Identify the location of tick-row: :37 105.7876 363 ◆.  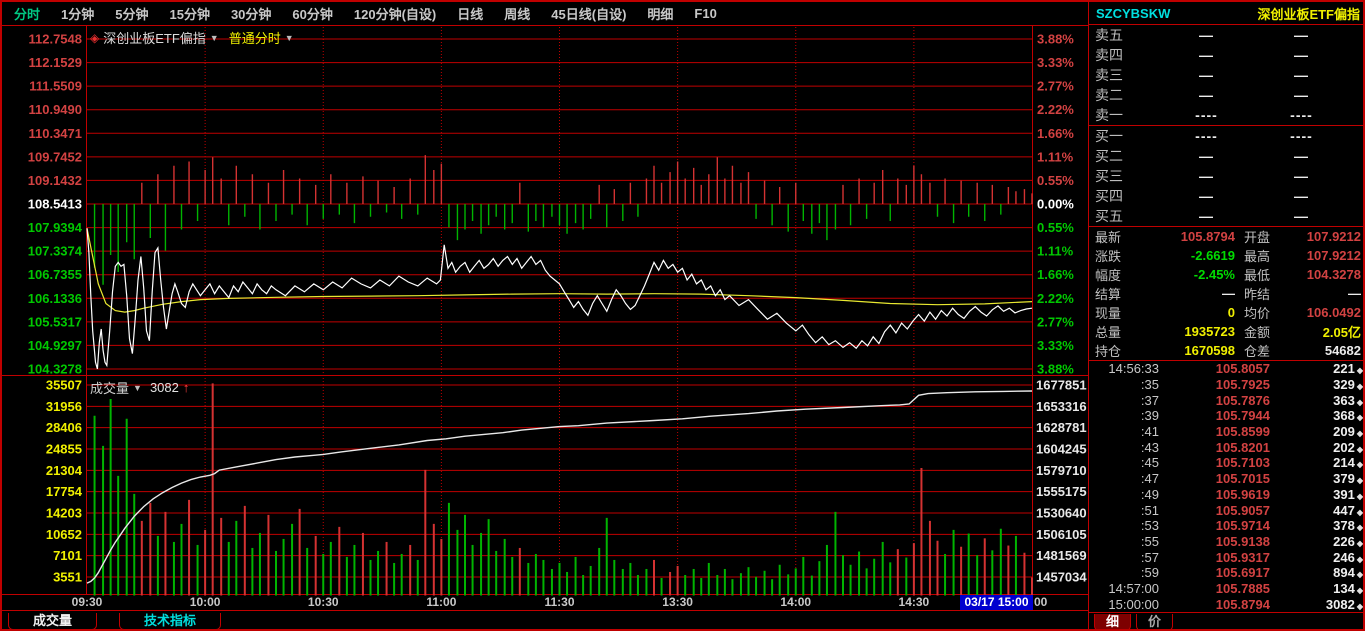
(1226, 400).